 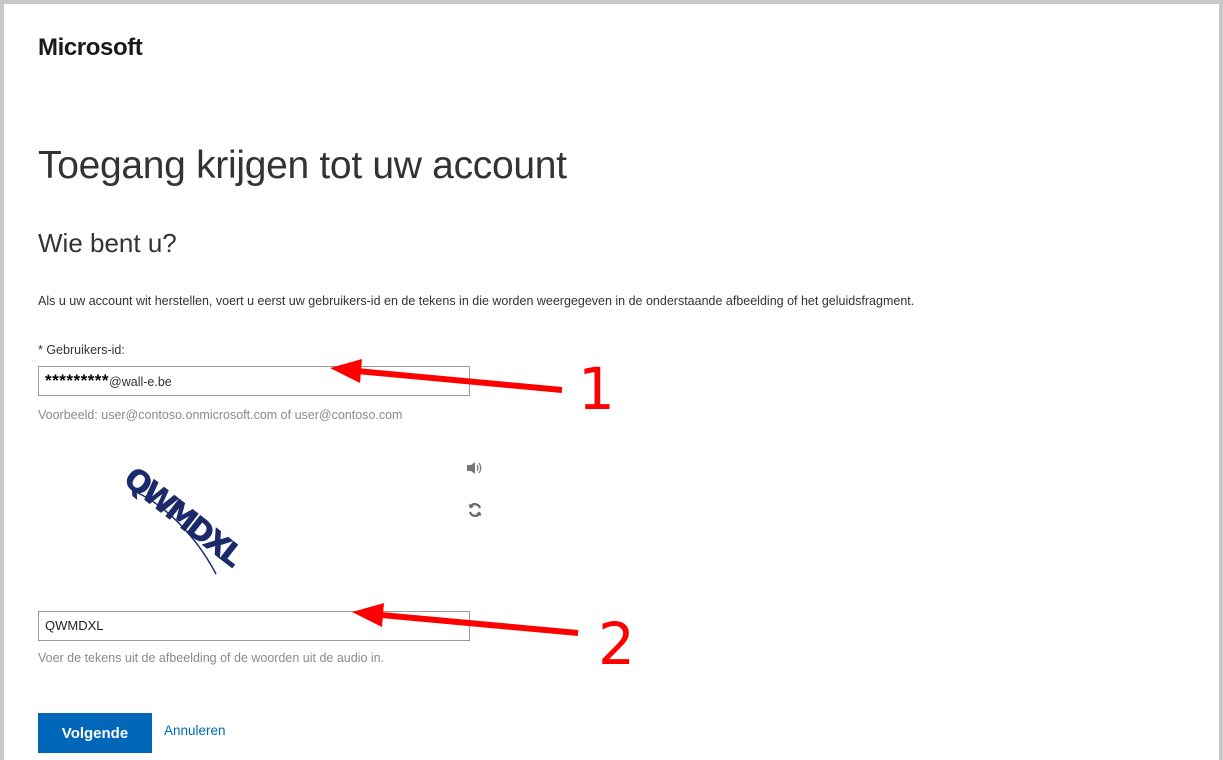 I want to click on user-id-input: *********@wall-e.be, so click(x=254, y=381).